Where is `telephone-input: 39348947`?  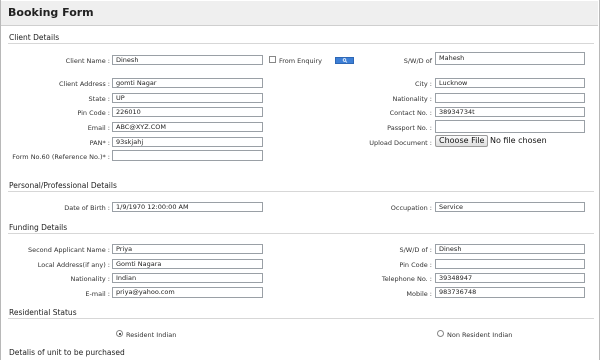
telephone-input: 39348947 is located at coordinates (510, 278).